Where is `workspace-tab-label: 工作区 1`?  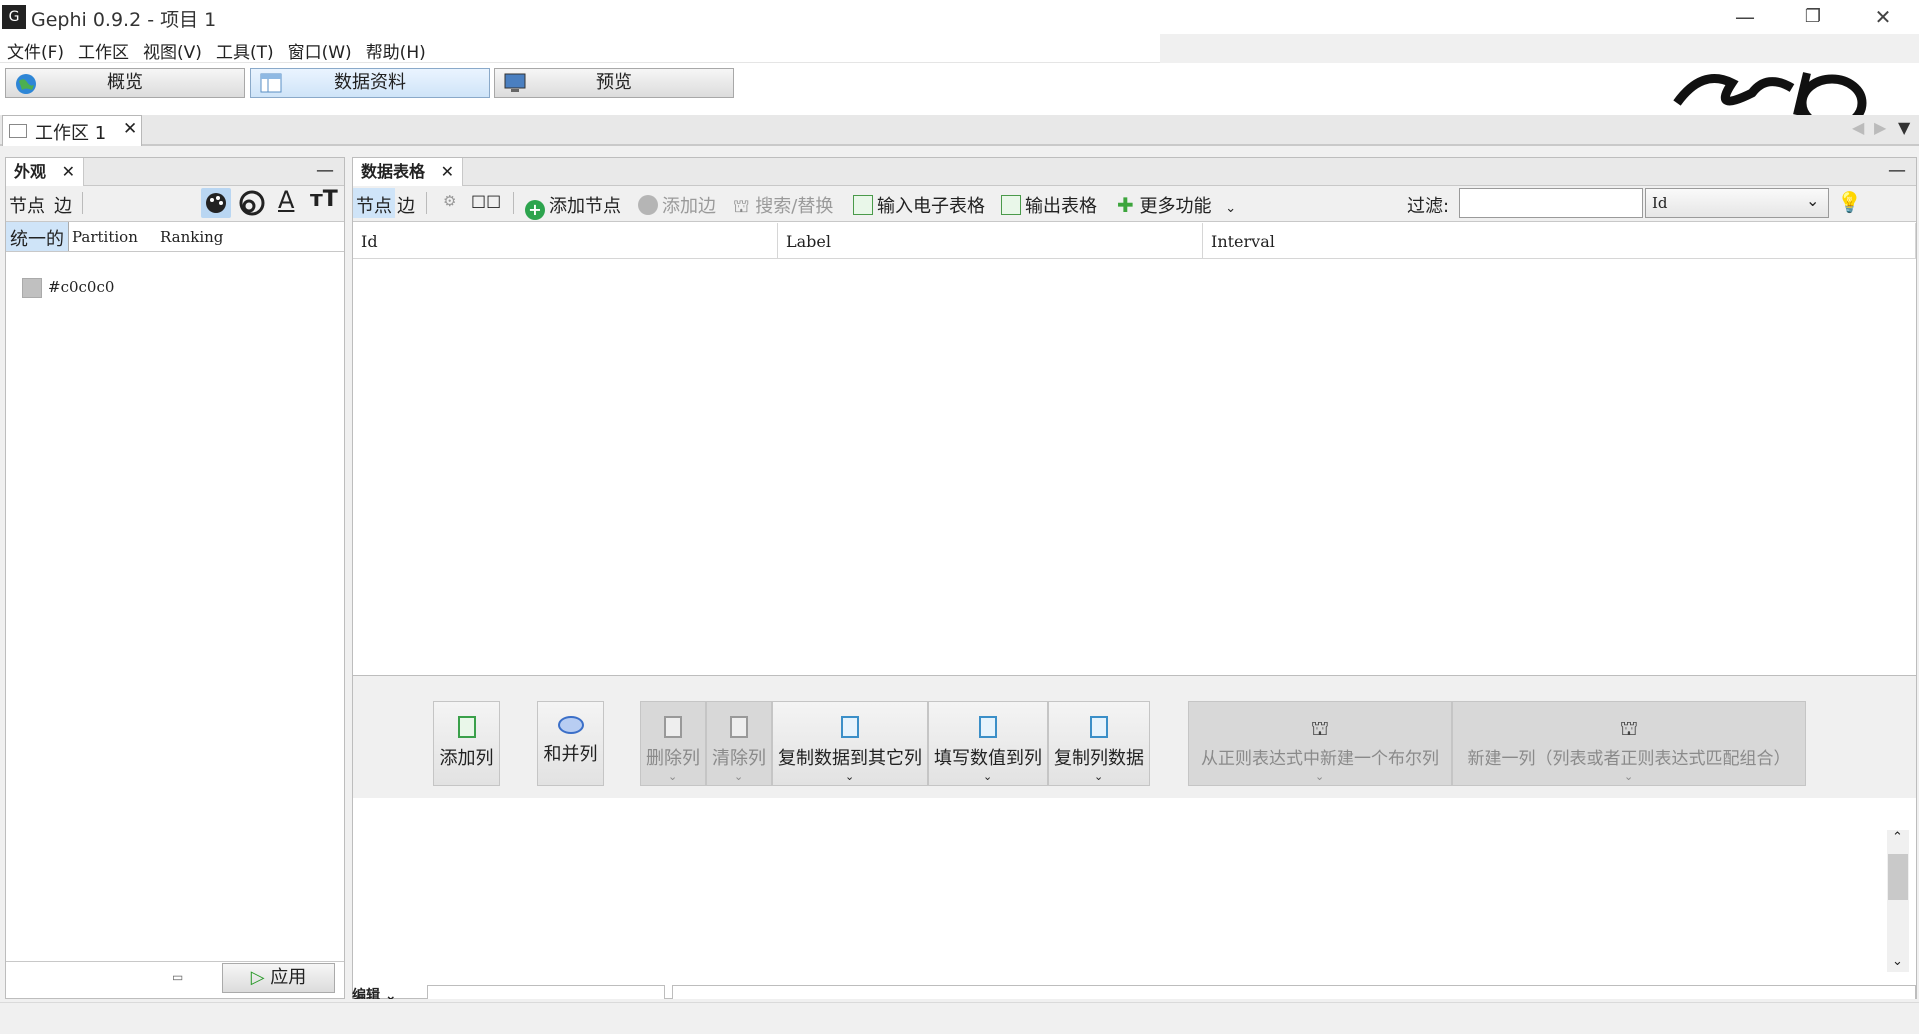 workspace-tab-label: 工作区 1 is located at coordinates (71, 133).